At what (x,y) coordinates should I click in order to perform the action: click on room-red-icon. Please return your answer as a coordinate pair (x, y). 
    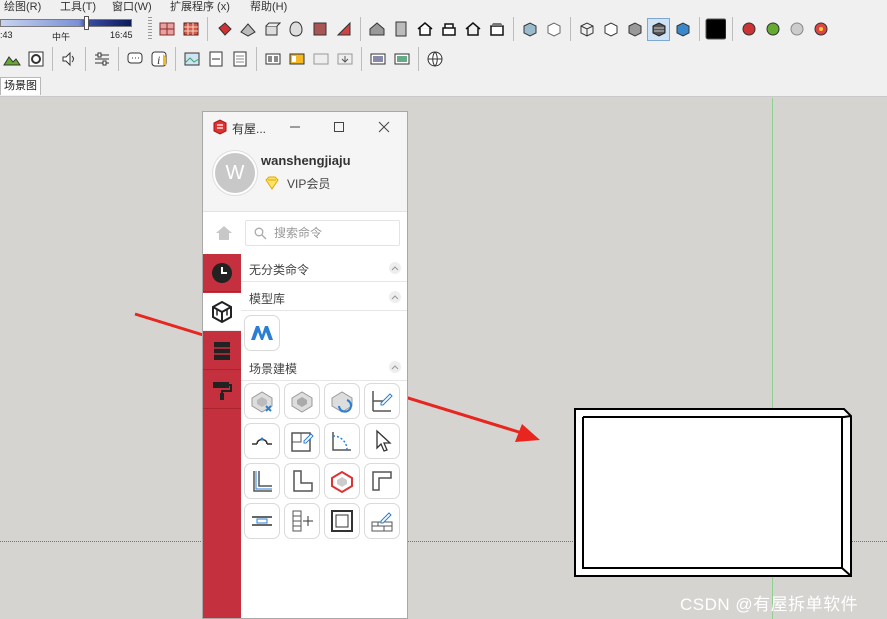
    Looking at the image, I should click on (342, 482).